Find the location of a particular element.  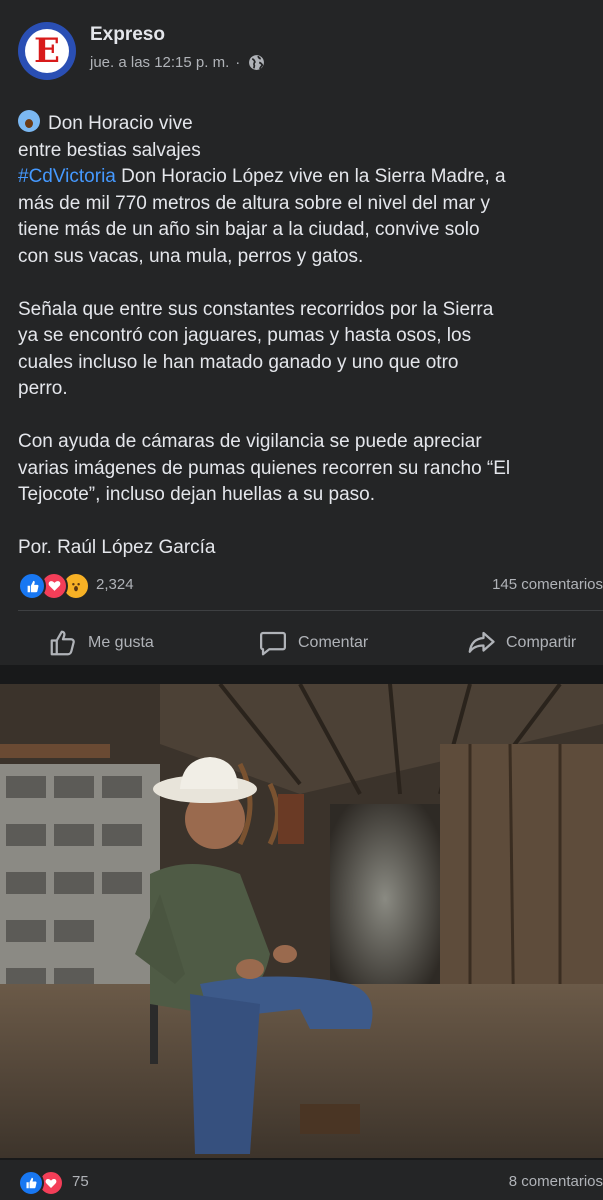

comments-count-link: 145 comentarios is located at coordinates (547, 584).